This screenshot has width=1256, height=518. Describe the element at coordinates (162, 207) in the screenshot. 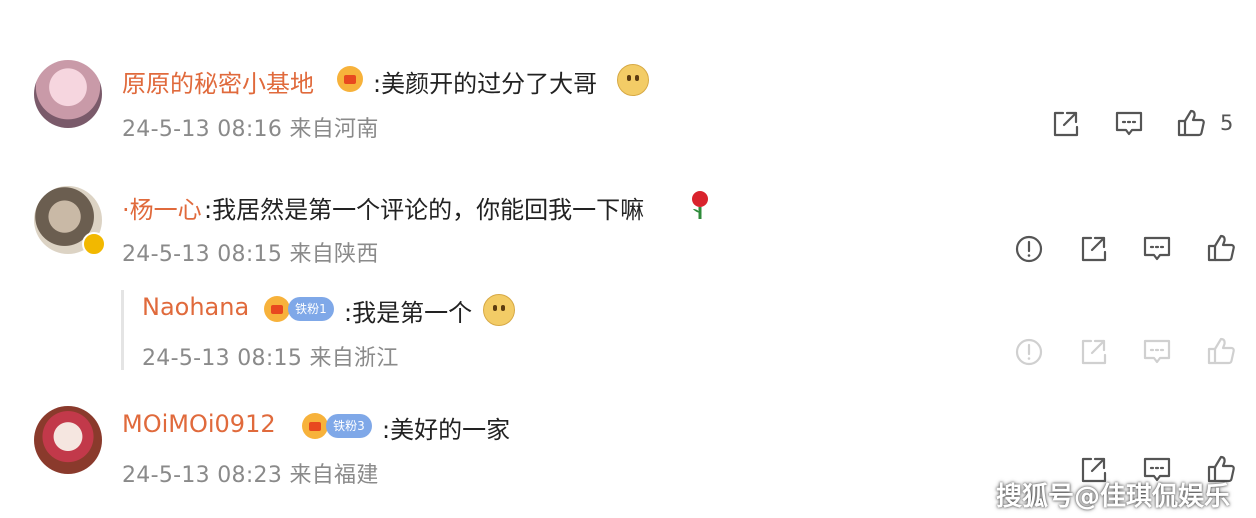

I see `comment-username: ·杨一心` at that location.